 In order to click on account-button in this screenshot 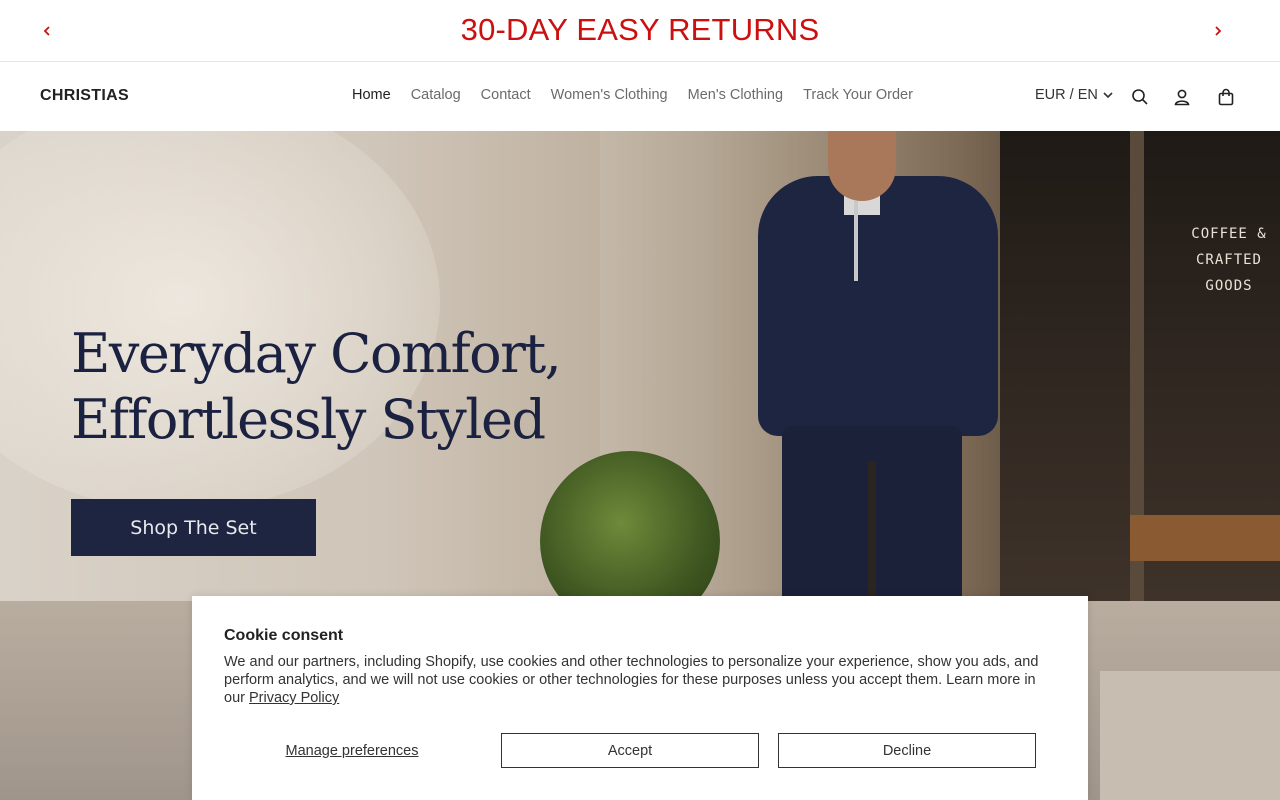, I will do `click(1182, 97)`.